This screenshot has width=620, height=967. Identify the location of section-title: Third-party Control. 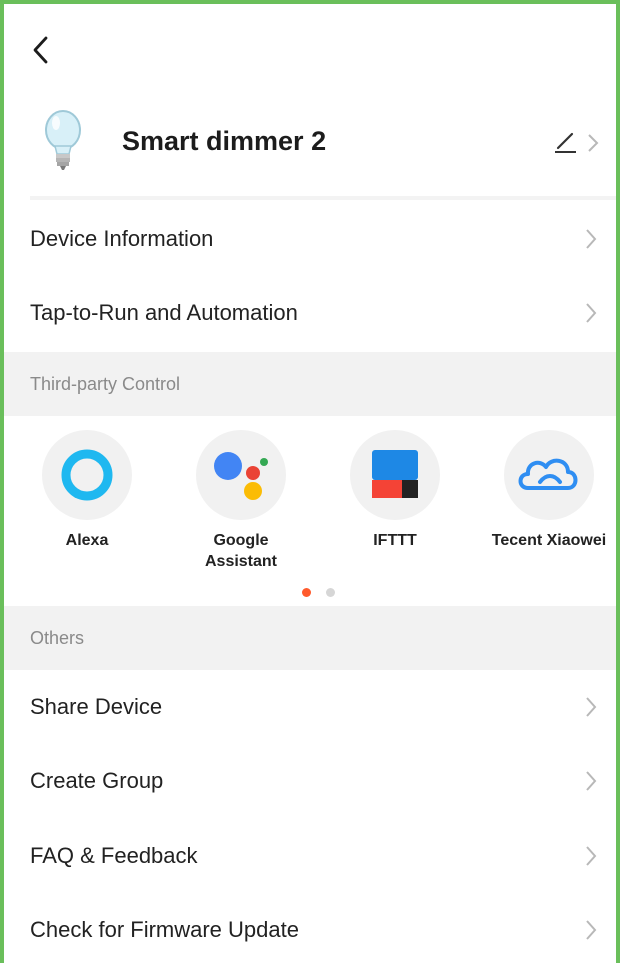
(105, 383).